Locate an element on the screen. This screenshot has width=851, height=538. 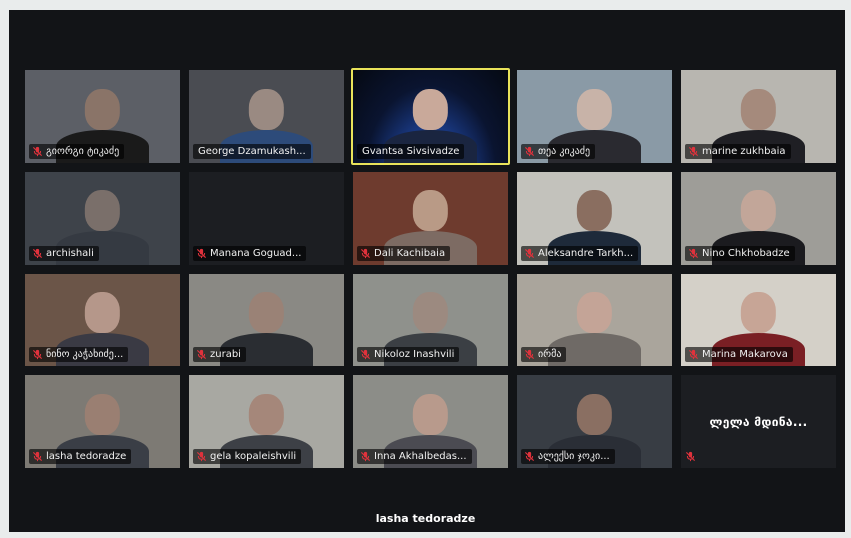
participant-tile-14: ირმა is located at coordinates (594, 320).